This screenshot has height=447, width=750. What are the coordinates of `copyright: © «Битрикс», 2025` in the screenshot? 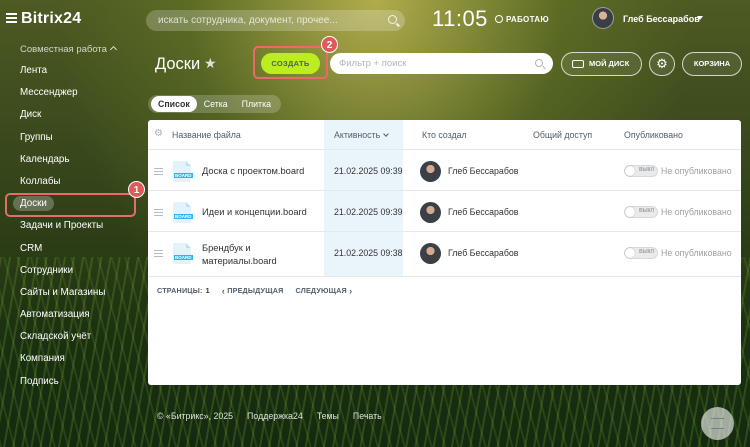 It's located at (195, 416).